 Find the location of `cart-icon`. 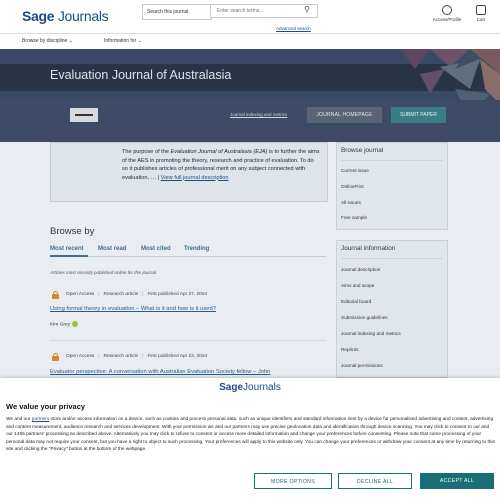

cart-icon is located at coordinates (481, 10).